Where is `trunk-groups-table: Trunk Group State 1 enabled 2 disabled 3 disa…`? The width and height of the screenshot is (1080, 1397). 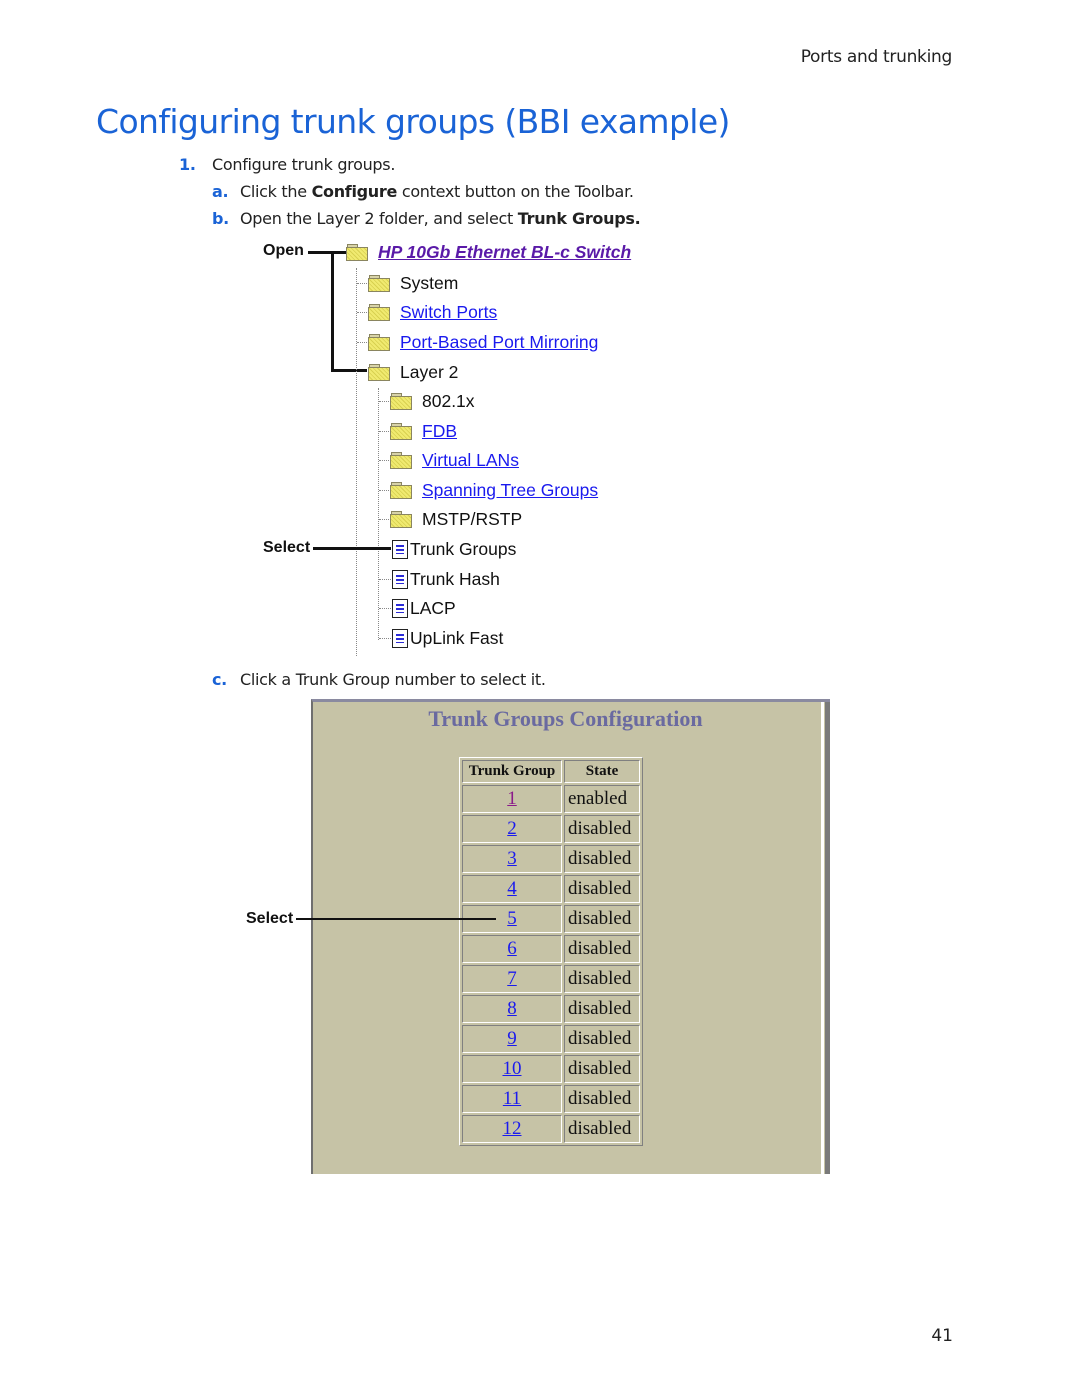
trunk-groups-table: Trunk Group State 1 enabled 2 disabled 3 disa… is located at coordinates (551, 951).